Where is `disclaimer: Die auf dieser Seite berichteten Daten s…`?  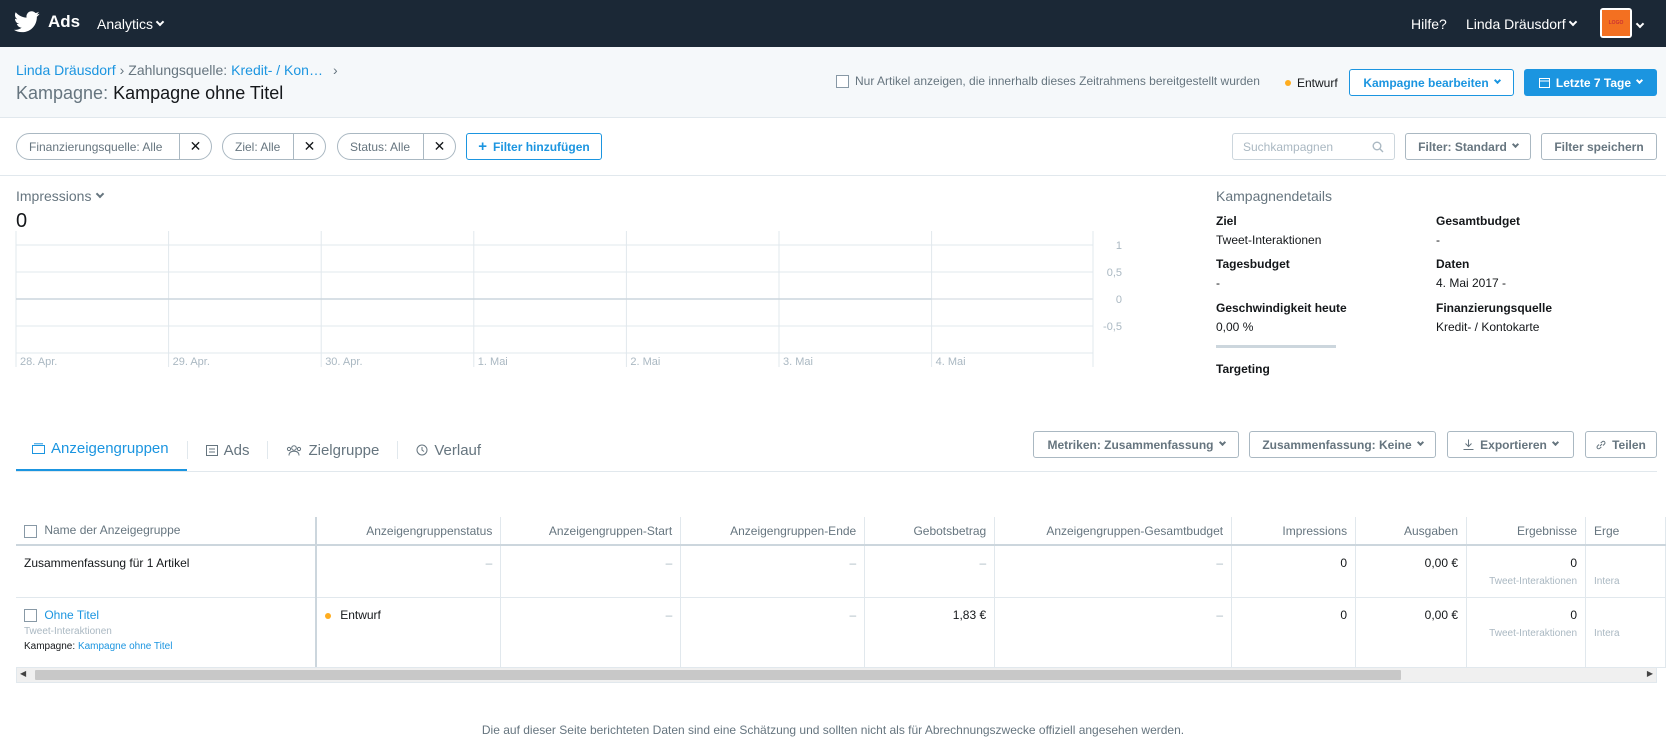 disclaimer: Die auf dieser Seite berichteten Daten s… is located at coordinates (833, 730).